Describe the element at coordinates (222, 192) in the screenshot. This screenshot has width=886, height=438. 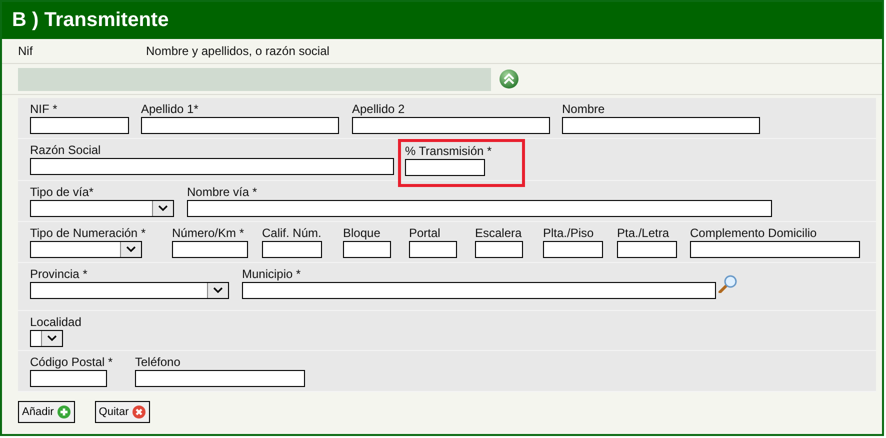
I see `field-label: Nombre vía *` at that location.